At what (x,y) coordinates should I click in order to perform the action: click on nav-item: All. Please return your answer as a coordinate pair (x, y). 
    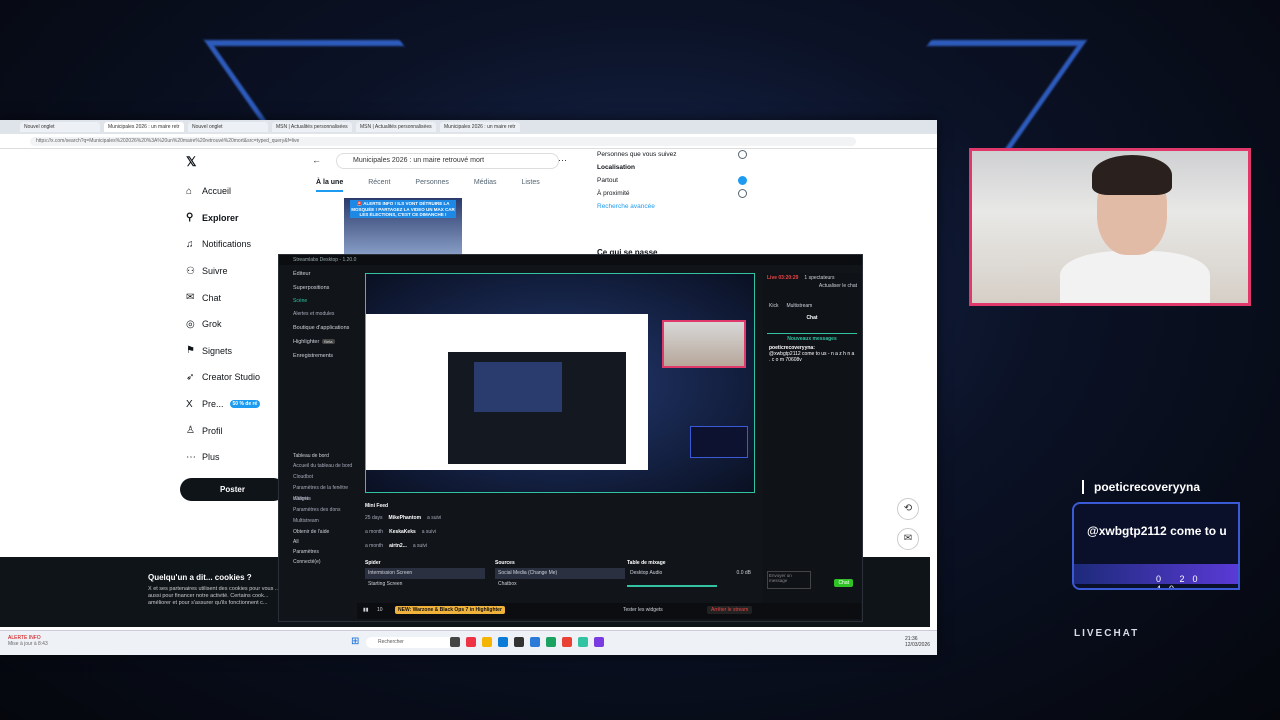
    Looking at the image, I should click on (318, 542).